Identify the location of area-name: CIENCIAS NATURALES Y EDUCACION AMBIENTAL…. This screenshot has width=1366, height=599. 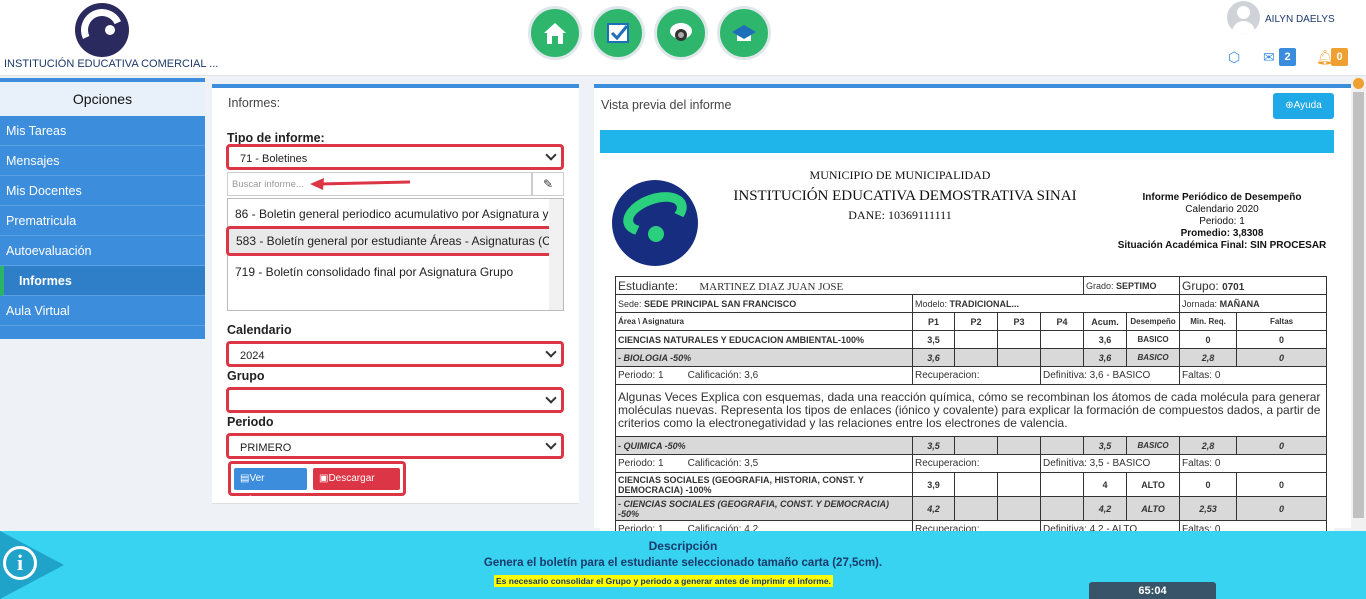
(764, 339).